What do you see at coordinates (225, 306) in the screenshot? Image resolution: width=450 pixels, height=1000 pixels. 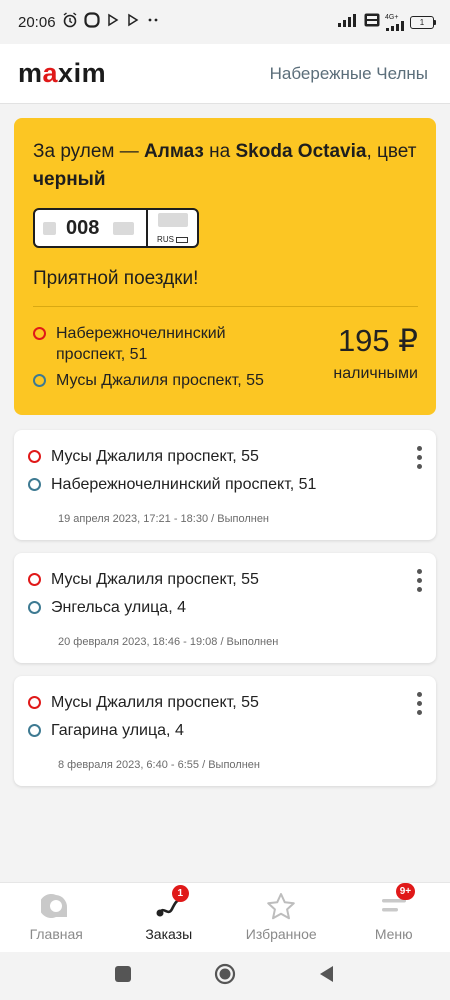 I see `card-divider` at bounding box center [225, 306].